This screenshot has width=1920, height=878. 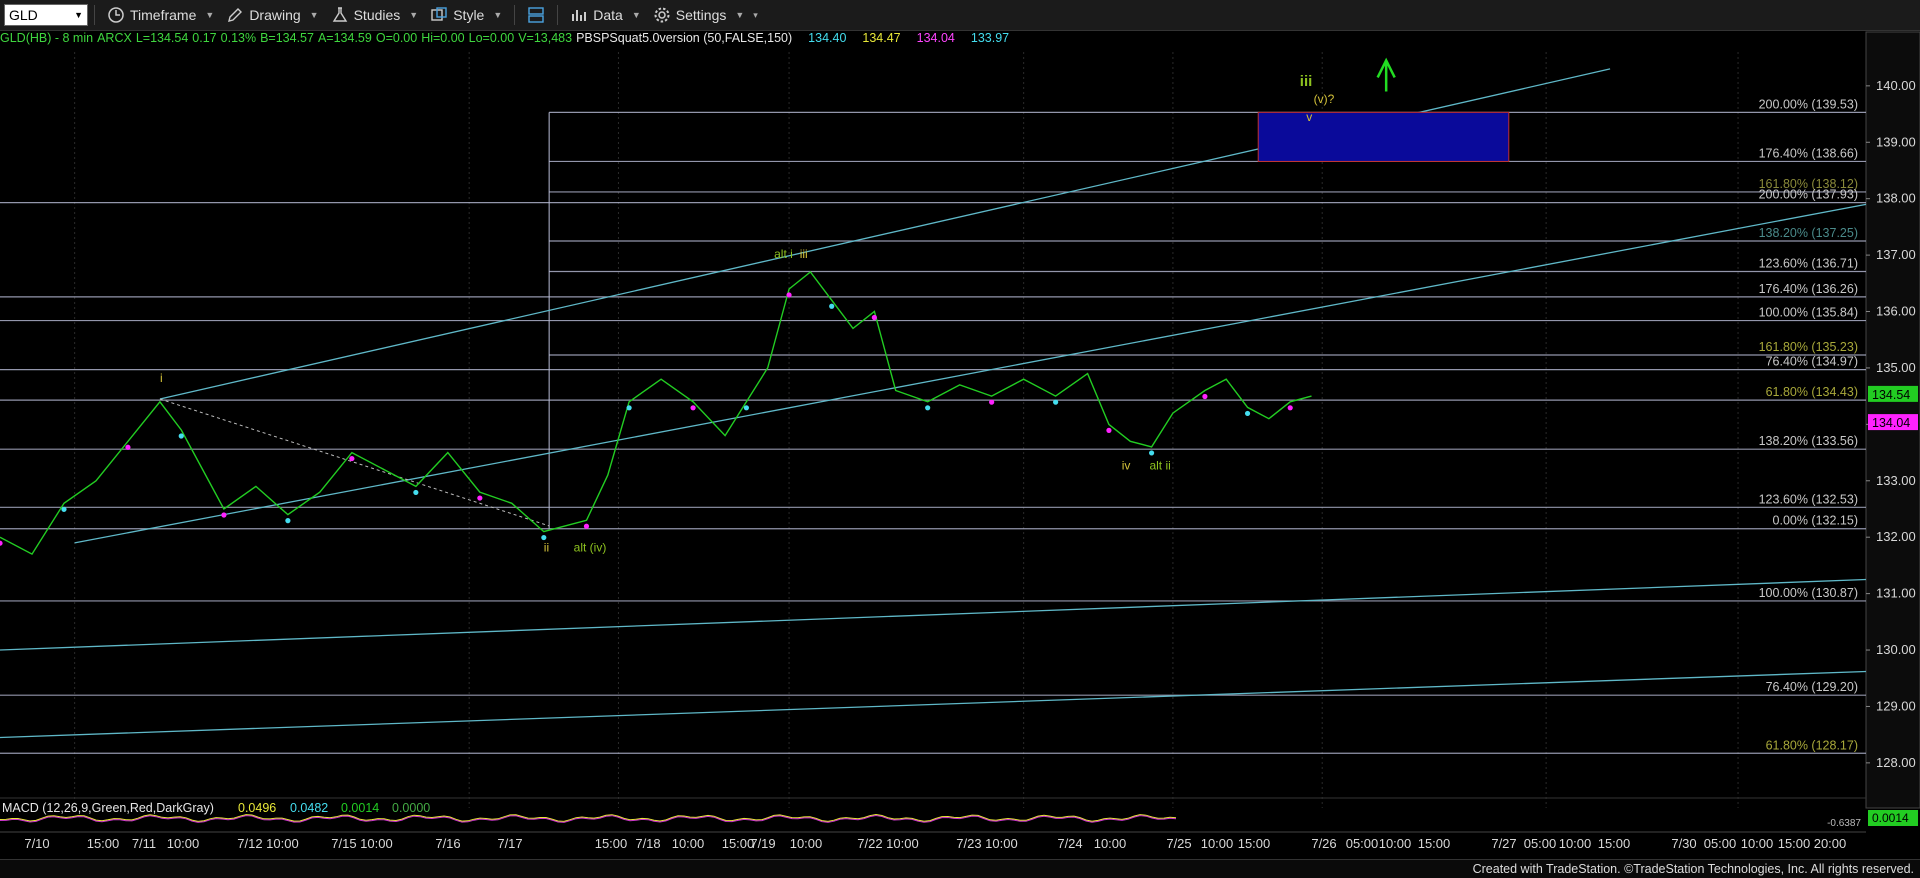 What do you see at coordinates (161, 378) in the screenshot?
I see `wave-label: i` at bounding box center [161, 378].